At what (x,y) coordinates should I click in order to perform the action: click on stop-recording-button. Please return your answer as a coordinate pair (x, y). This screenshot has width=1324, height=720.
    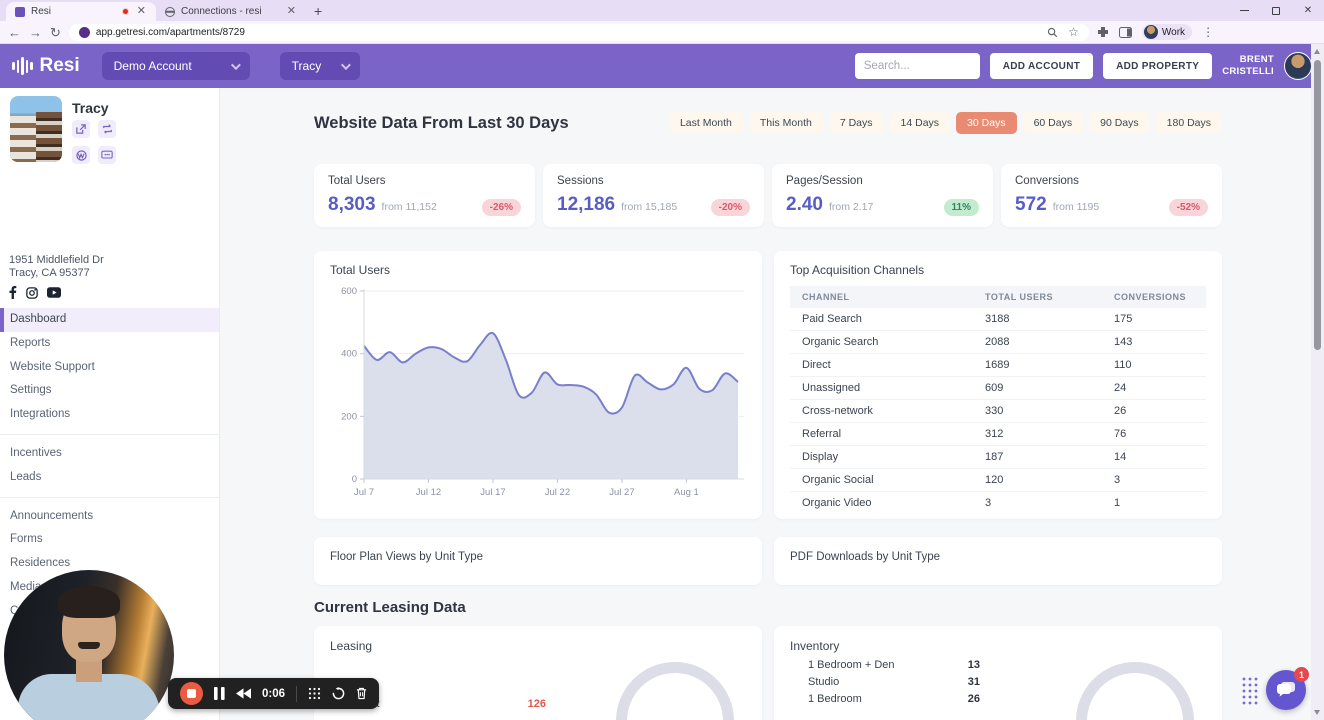
    Looking at the image, I should click on (191, 693).